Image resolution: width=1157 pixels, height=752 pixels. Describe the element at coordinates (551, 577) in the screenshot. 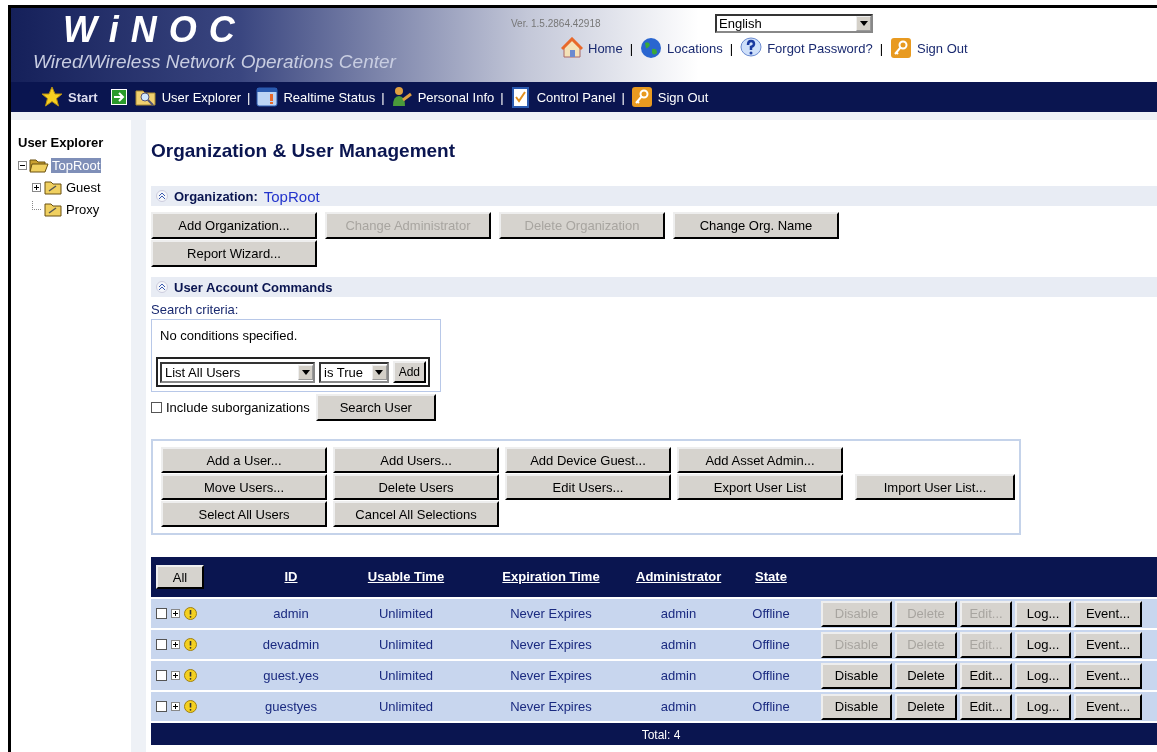

I see `column-header: Expiration Time` at that location.